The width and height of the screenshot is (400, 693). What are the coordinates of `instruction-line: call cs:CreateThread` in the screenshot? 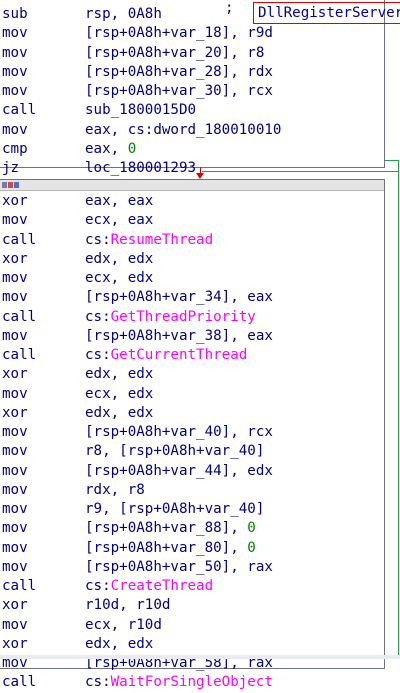 It's located at (192, 586).